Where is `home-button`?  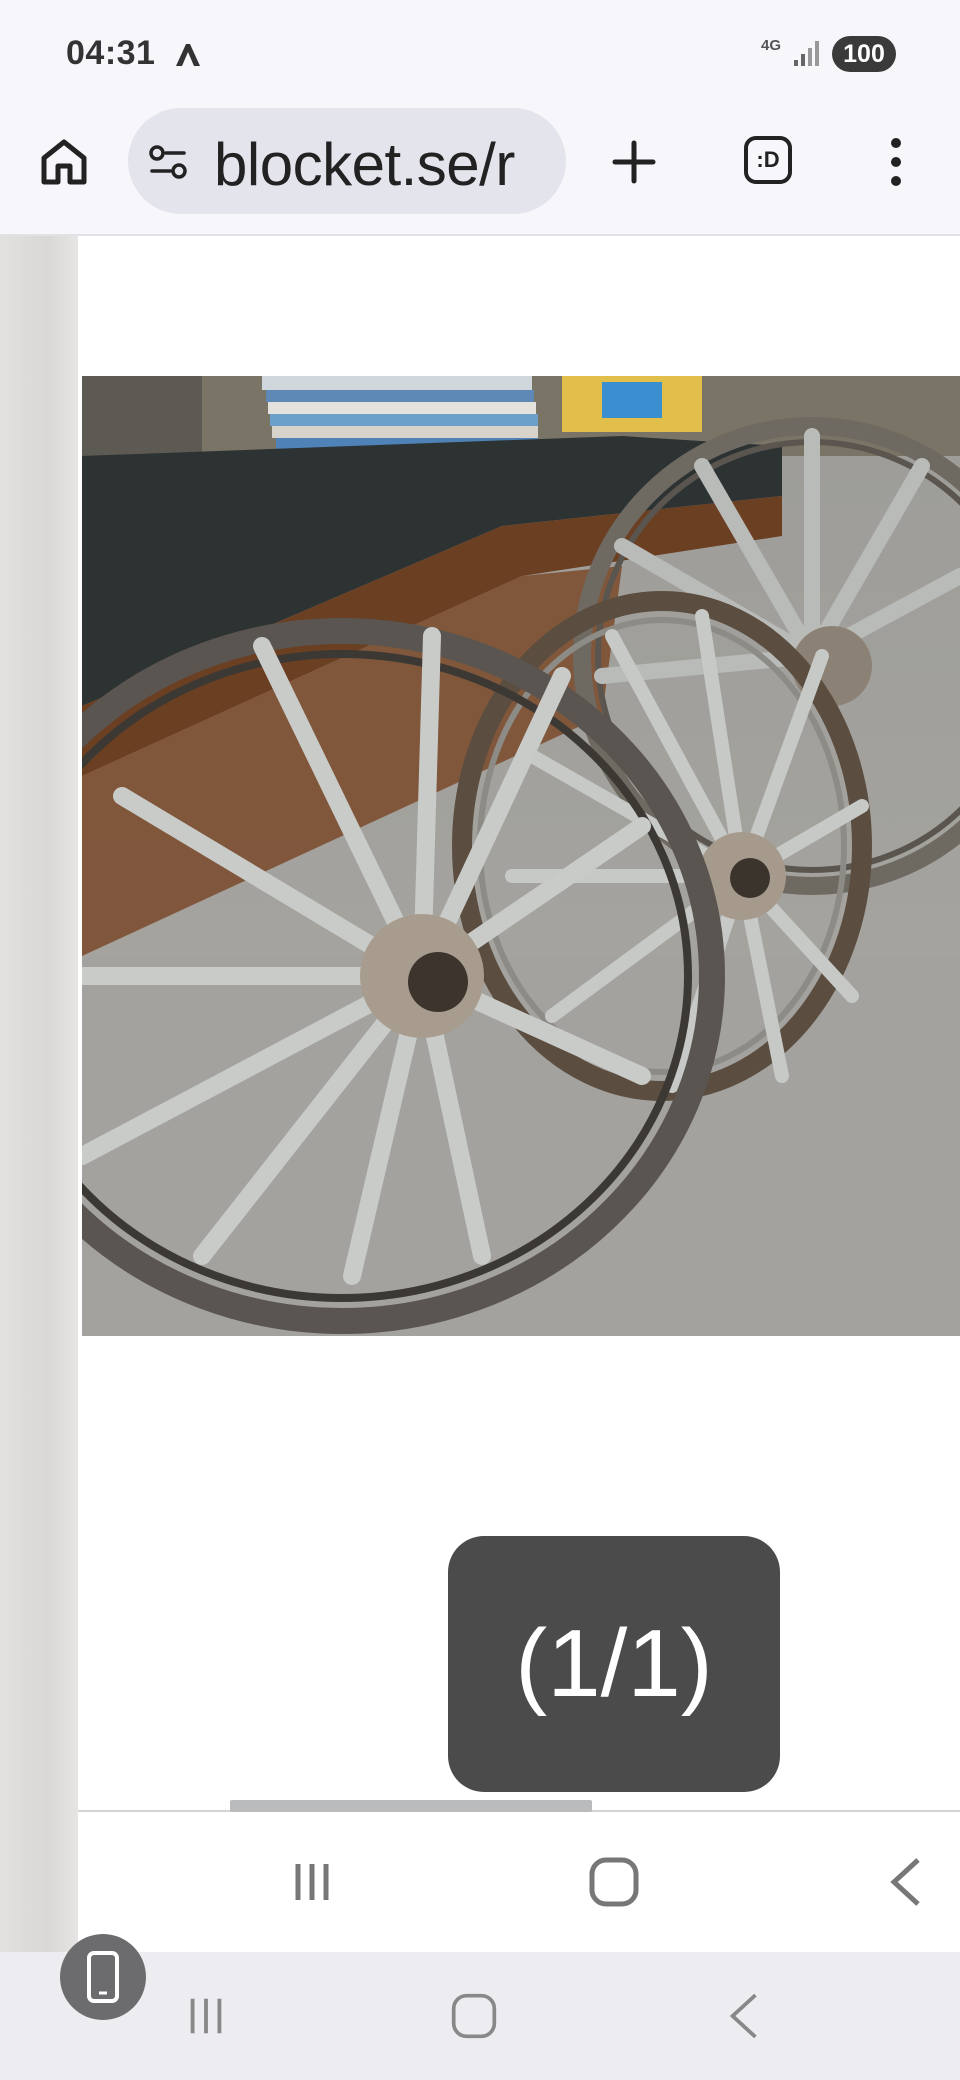
home-button is located at coordinates (64, 162).